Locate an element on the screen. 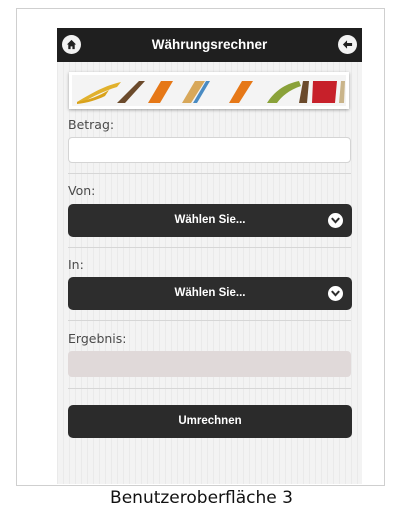 The width and height of the screenshot is (403, 516). to-label: In: is located at coordinates (76, 264).